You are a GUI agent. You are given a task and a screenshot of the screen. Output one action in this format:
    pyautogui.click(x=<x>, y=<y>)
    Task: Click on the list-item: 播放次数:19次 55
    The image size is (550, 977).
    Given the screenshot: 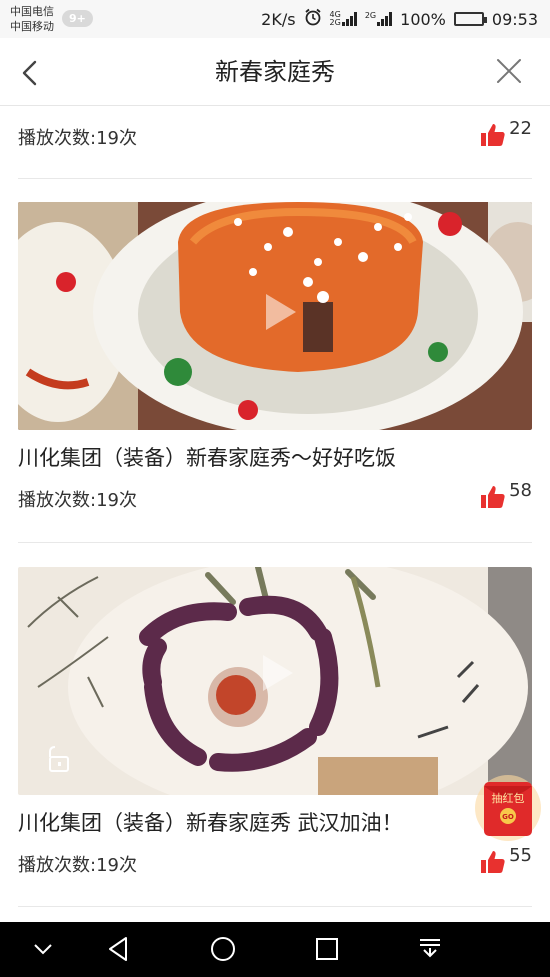 What is the action you would take?
    pyautogui.click(x=275, y=864)
    